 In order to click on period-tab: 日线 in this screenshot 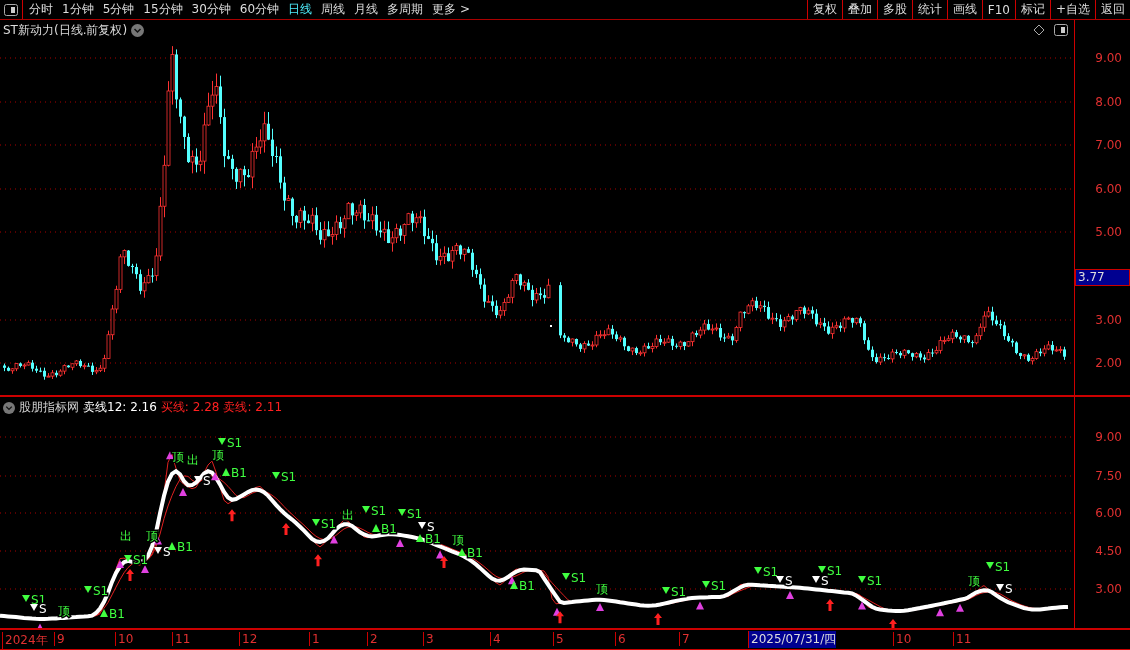, I will do `click(300, 9)`.